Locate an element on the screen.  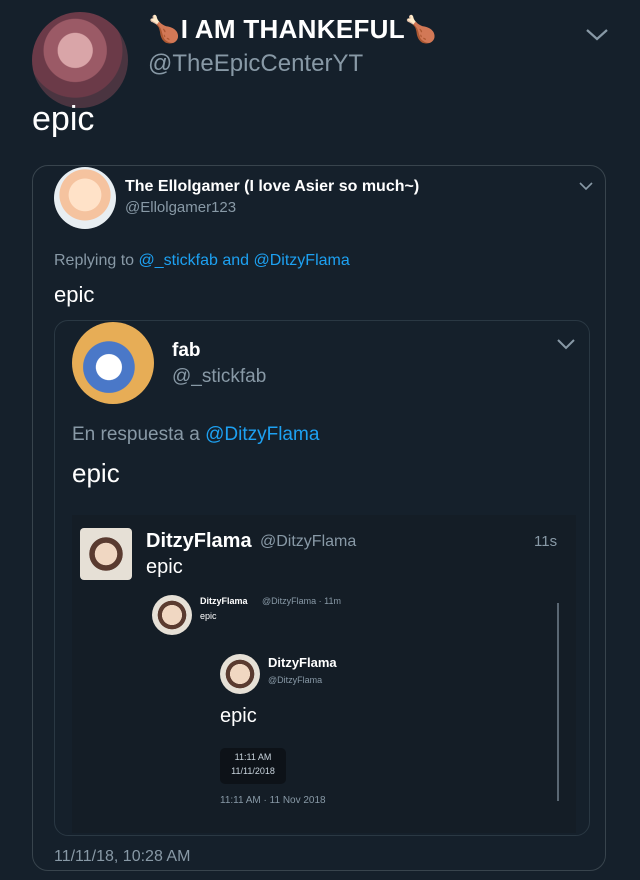
screenshot-inner-avatar is located at coordinates (240, 674).